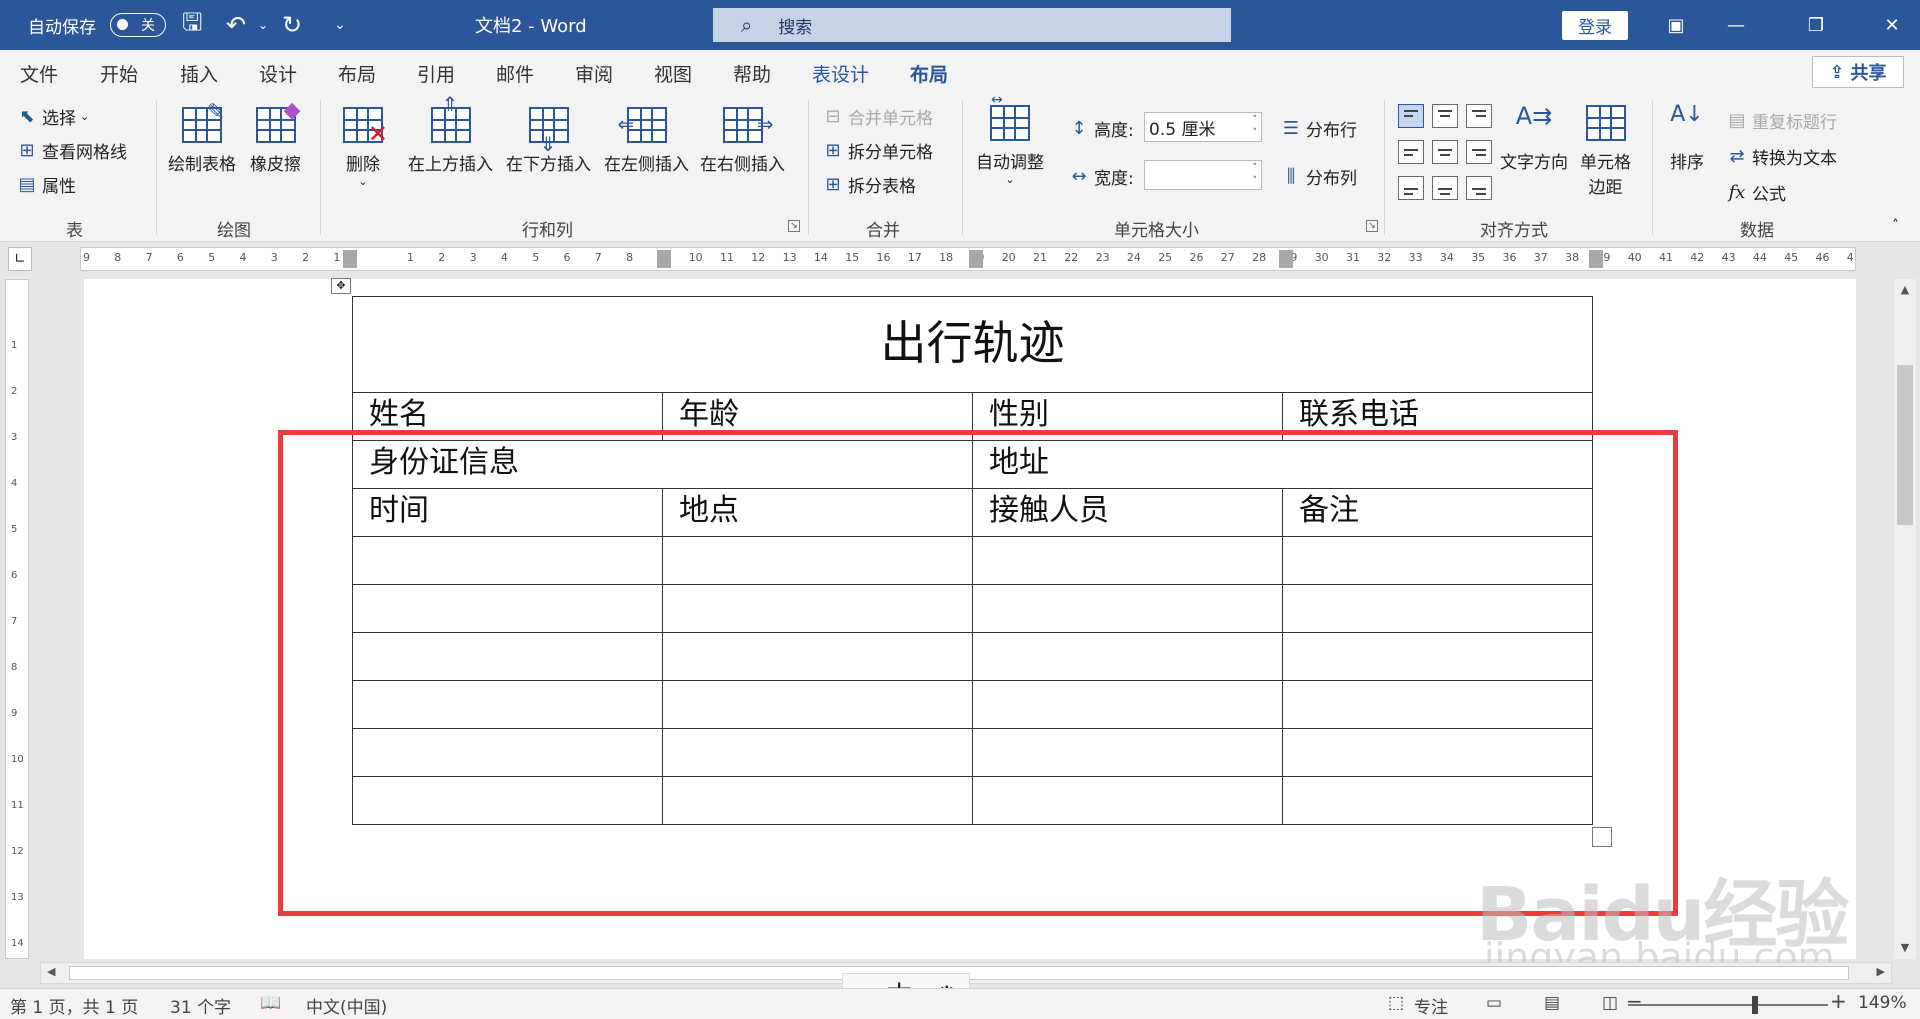  What do you see at coordinates (200, 1005) in the screenshot?
I see `word-count: 31 个字` at bounding box center [200, 1005].